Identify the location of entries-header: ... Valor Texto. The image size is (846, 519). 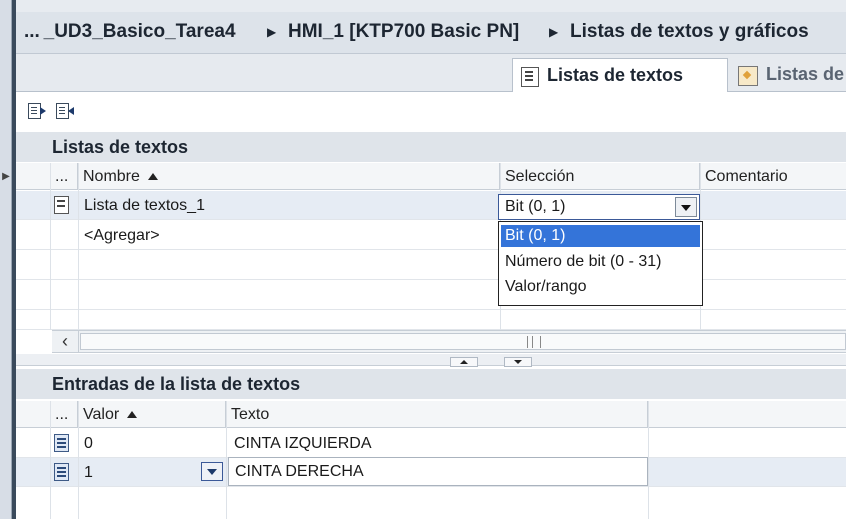
(431, 414).